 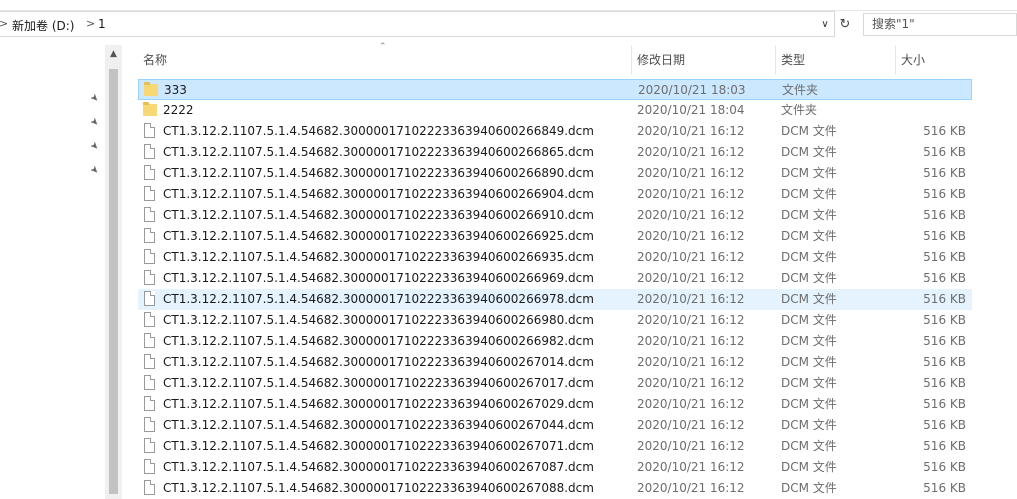 What do you see at coordinates (52, 272) in the screenshot?
I see `navigation-pane: ➤ ➤ ➤ ➤` at bounding box center [52, 272].